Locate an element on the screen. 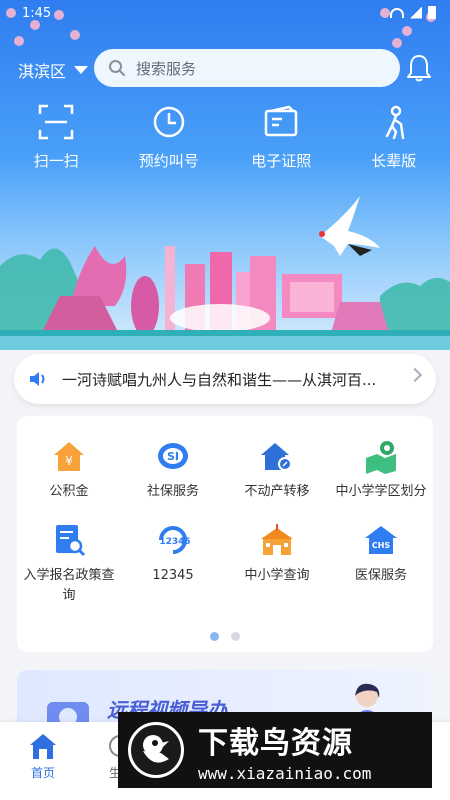  service-label: 公积金 is located at coordinates (69, 491).